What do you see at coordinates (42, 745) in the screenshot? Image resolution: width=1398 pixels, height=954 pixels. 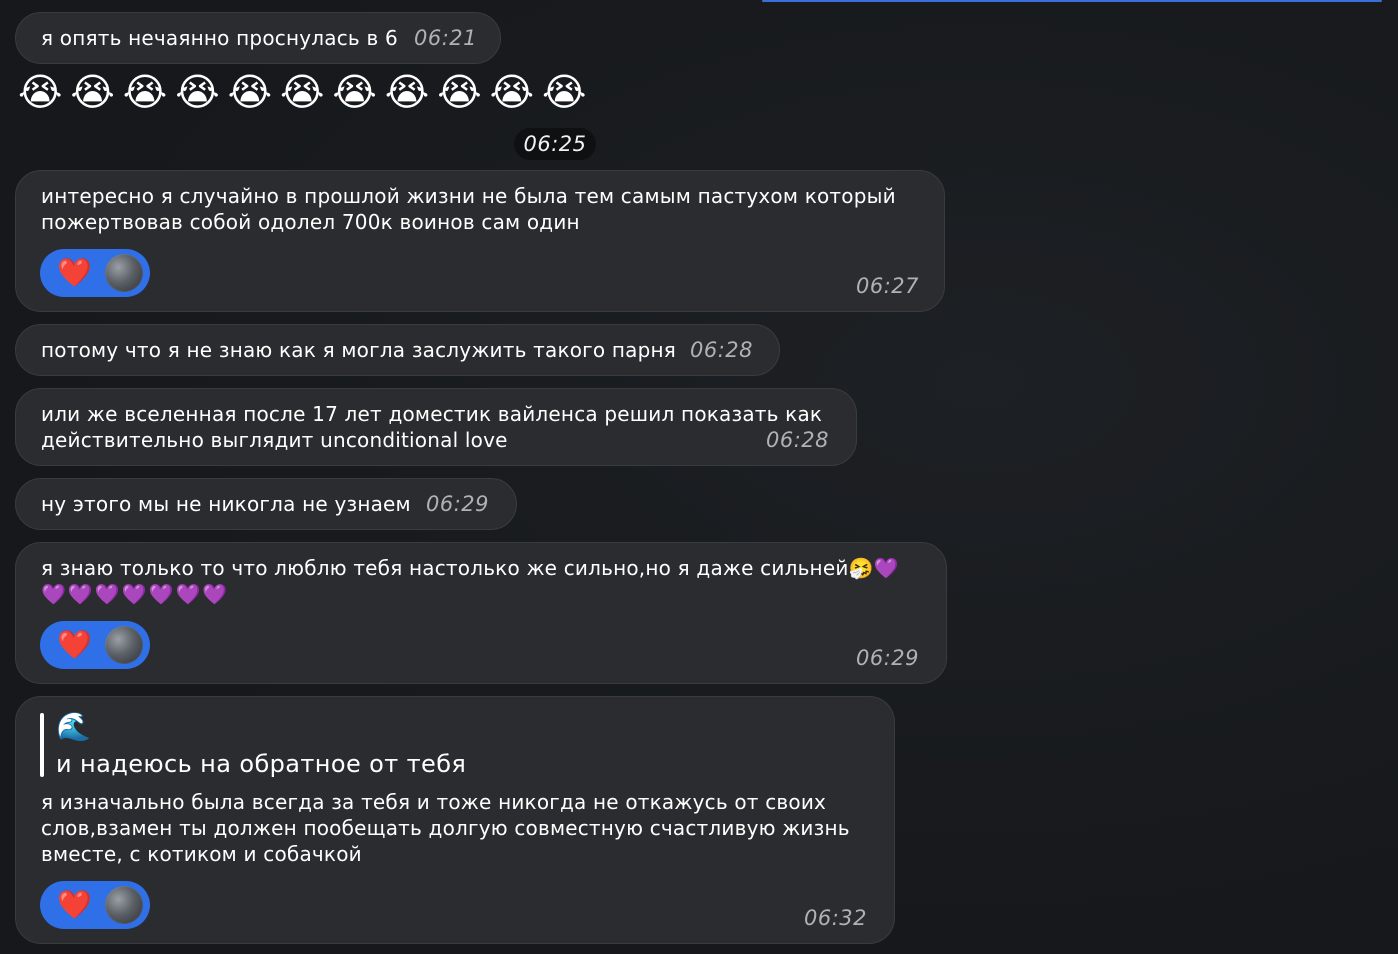 I see `quote-bar` at bounding box center [42, 745].